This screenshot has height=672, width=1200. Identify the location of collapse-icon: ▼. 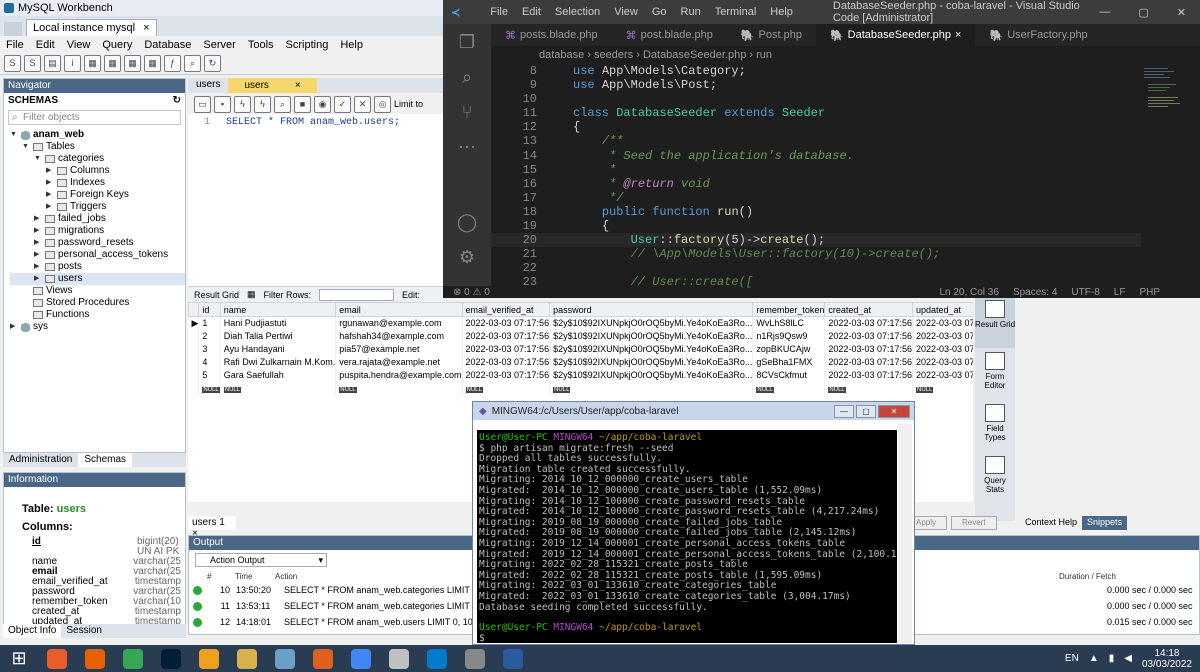
(14, 135).